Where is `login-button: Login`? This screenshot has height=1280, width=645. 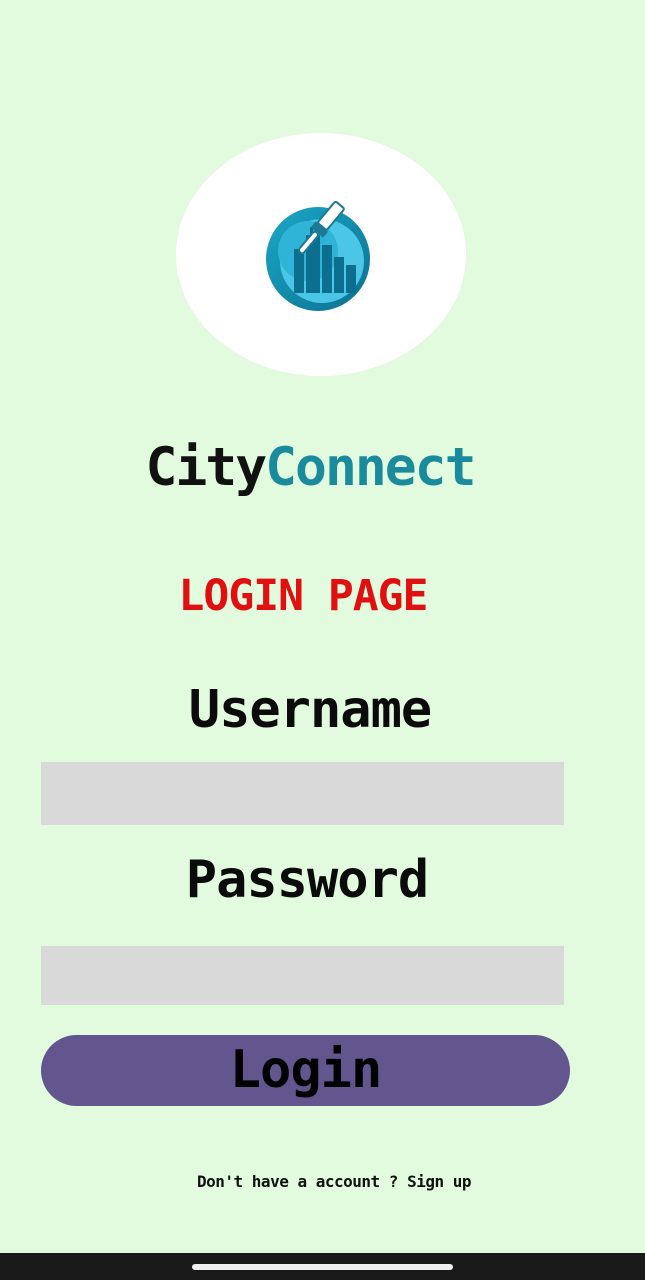
login-button: Login is located at coordinates (305, 1070).